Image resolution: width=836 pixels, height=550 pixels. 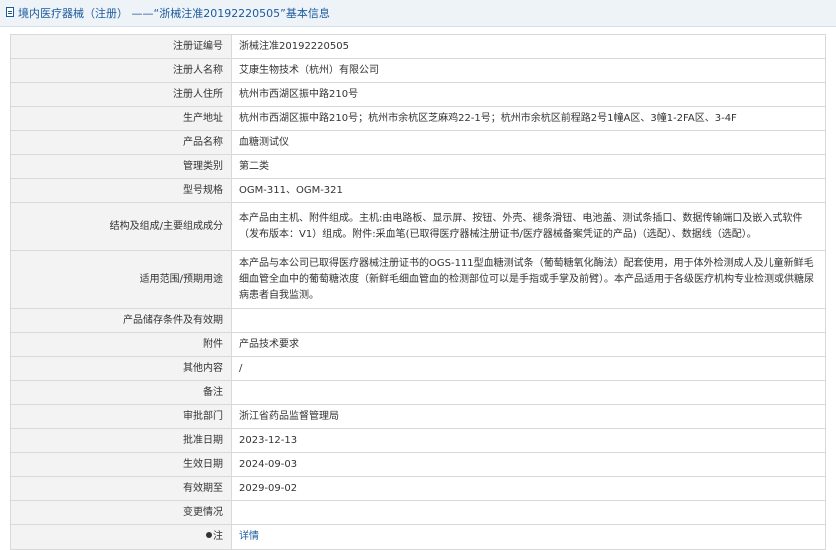 What do you see at coordinates (528, 537) in the screenshot?
I see `row-value: 详情` at bounding box center [528, 537].